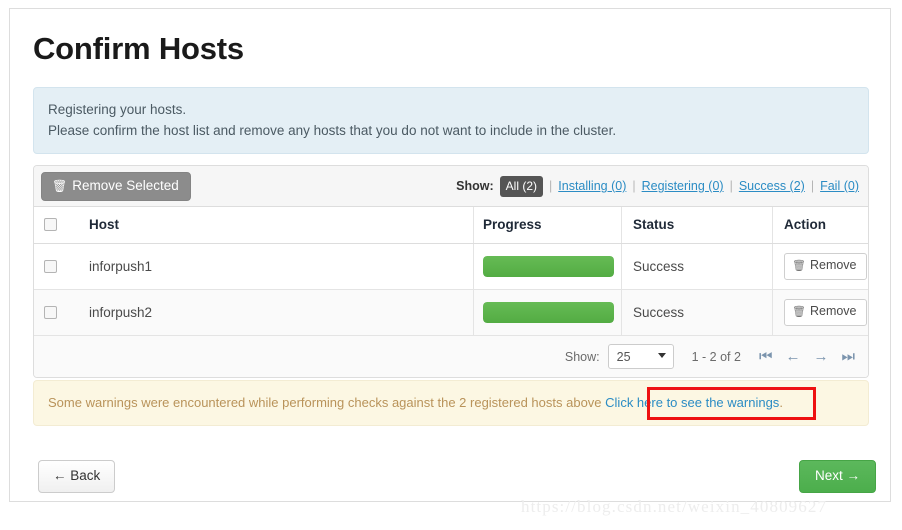  What do you see at coordinates (792, 356) in the screenshot?
I see `previous-page-icon: ←` at bounding box center [792, 356].